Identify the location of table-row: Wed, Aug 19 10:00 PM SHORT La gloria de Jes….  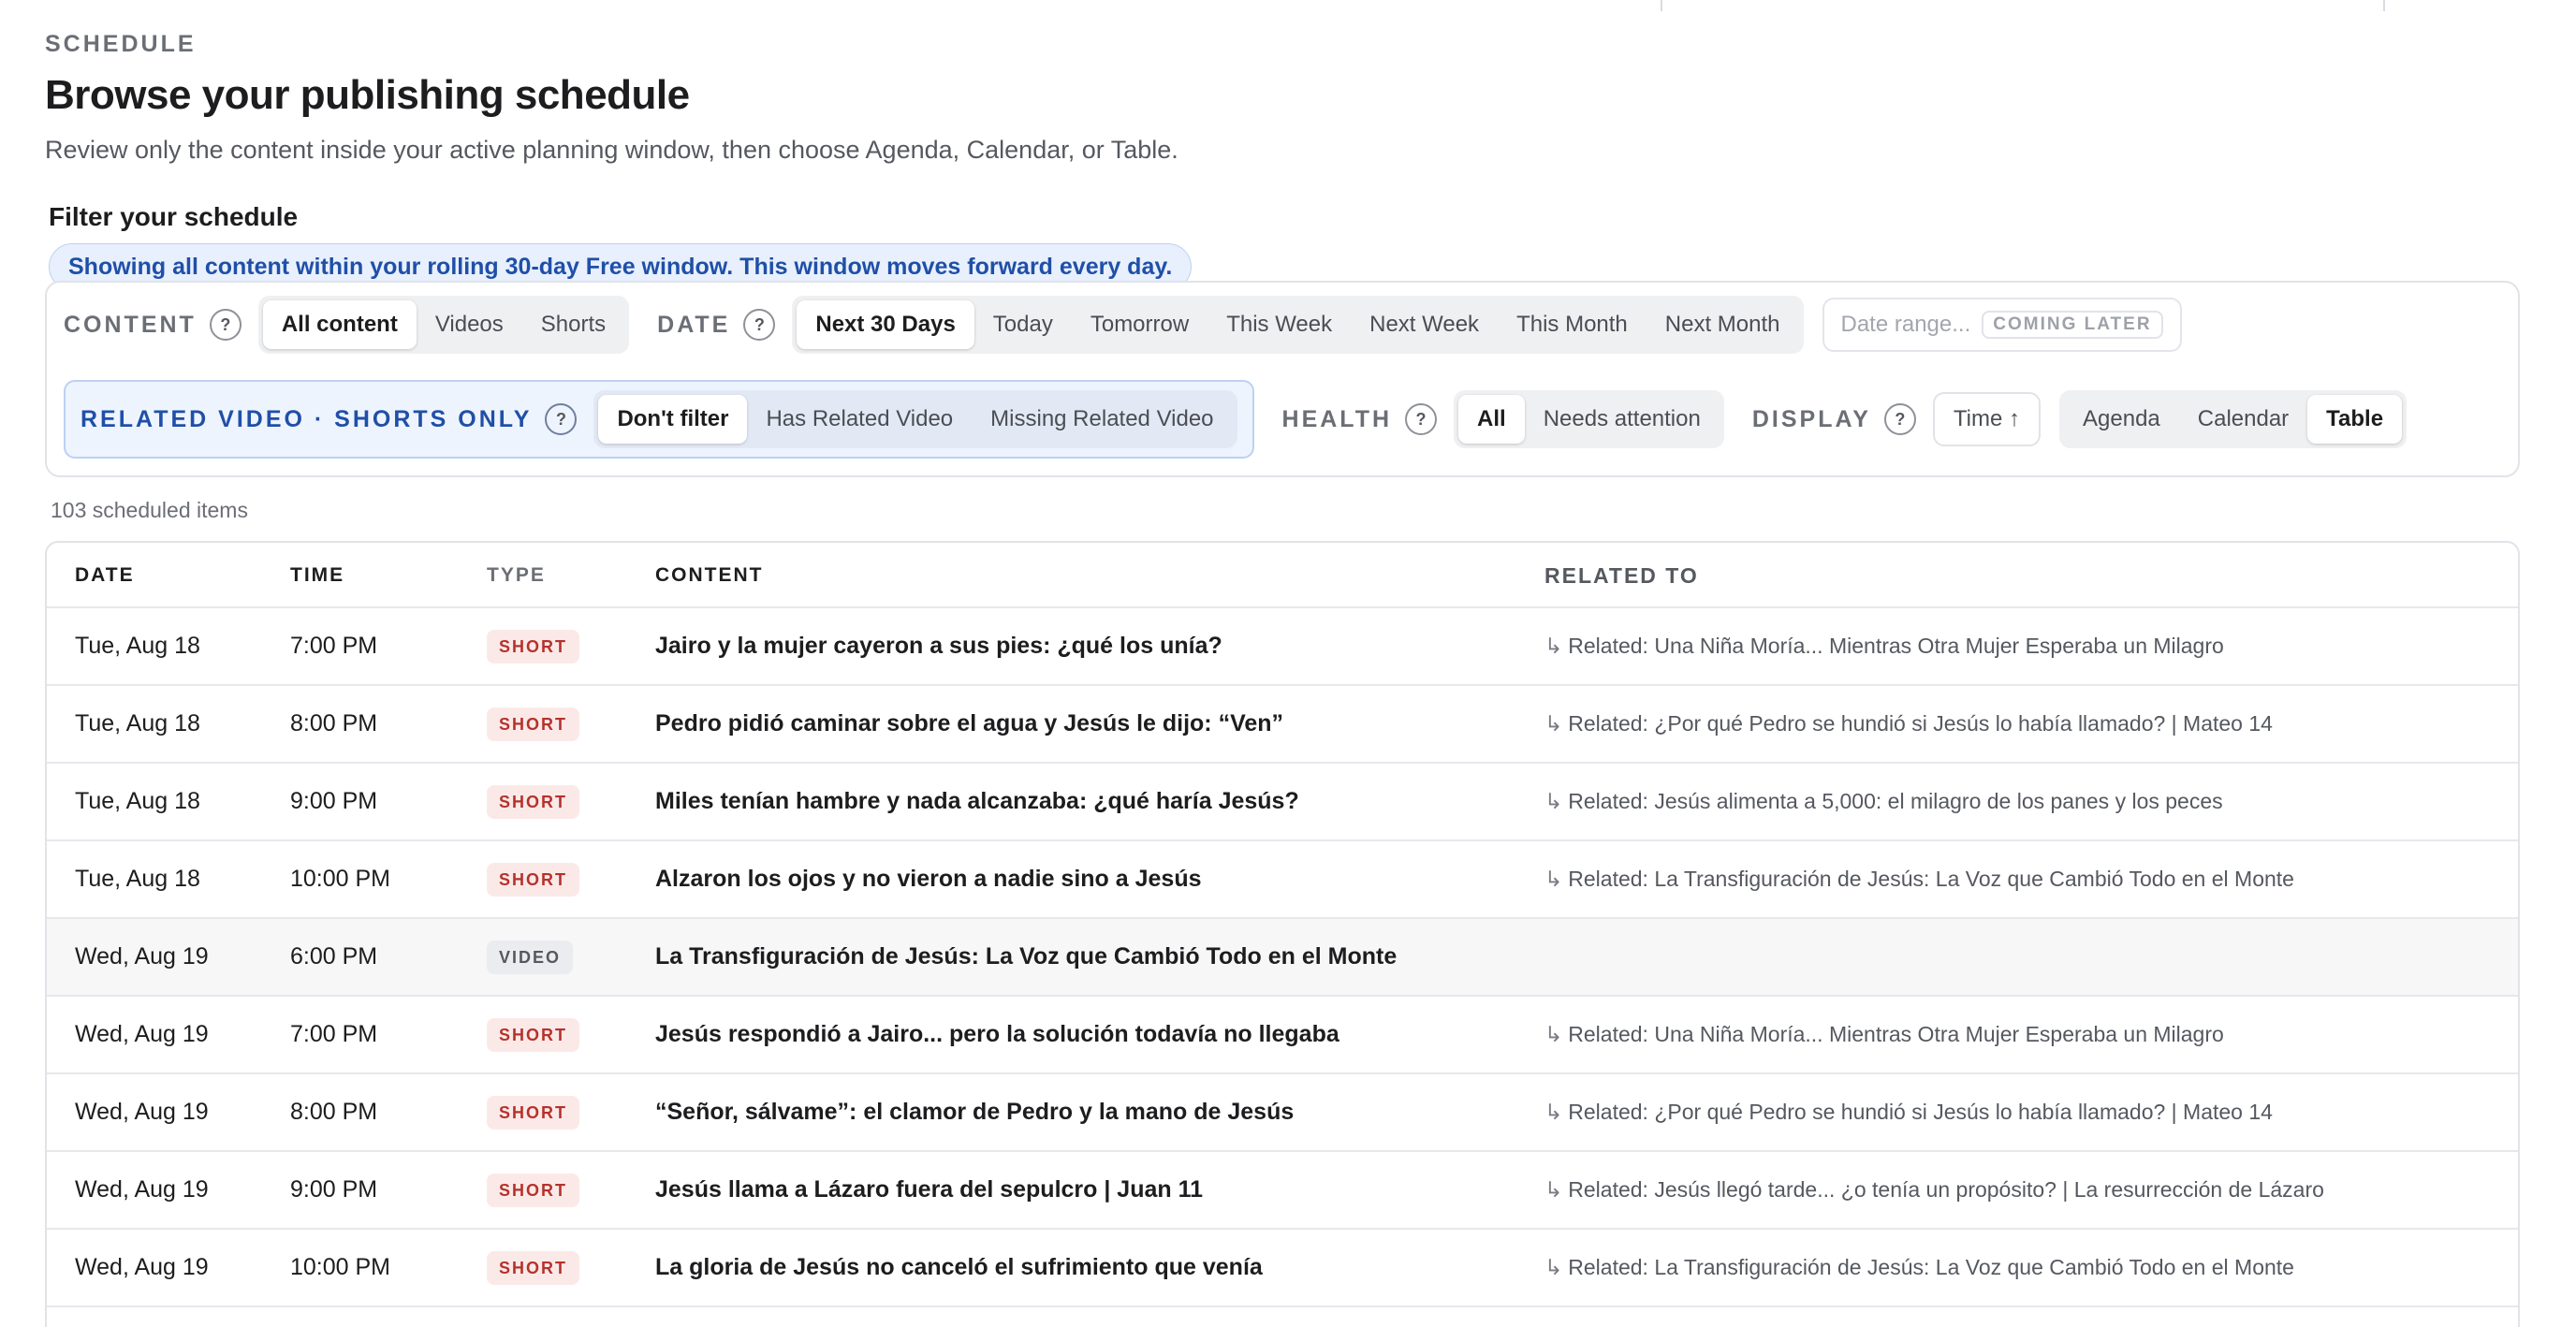
(1282, 1268).